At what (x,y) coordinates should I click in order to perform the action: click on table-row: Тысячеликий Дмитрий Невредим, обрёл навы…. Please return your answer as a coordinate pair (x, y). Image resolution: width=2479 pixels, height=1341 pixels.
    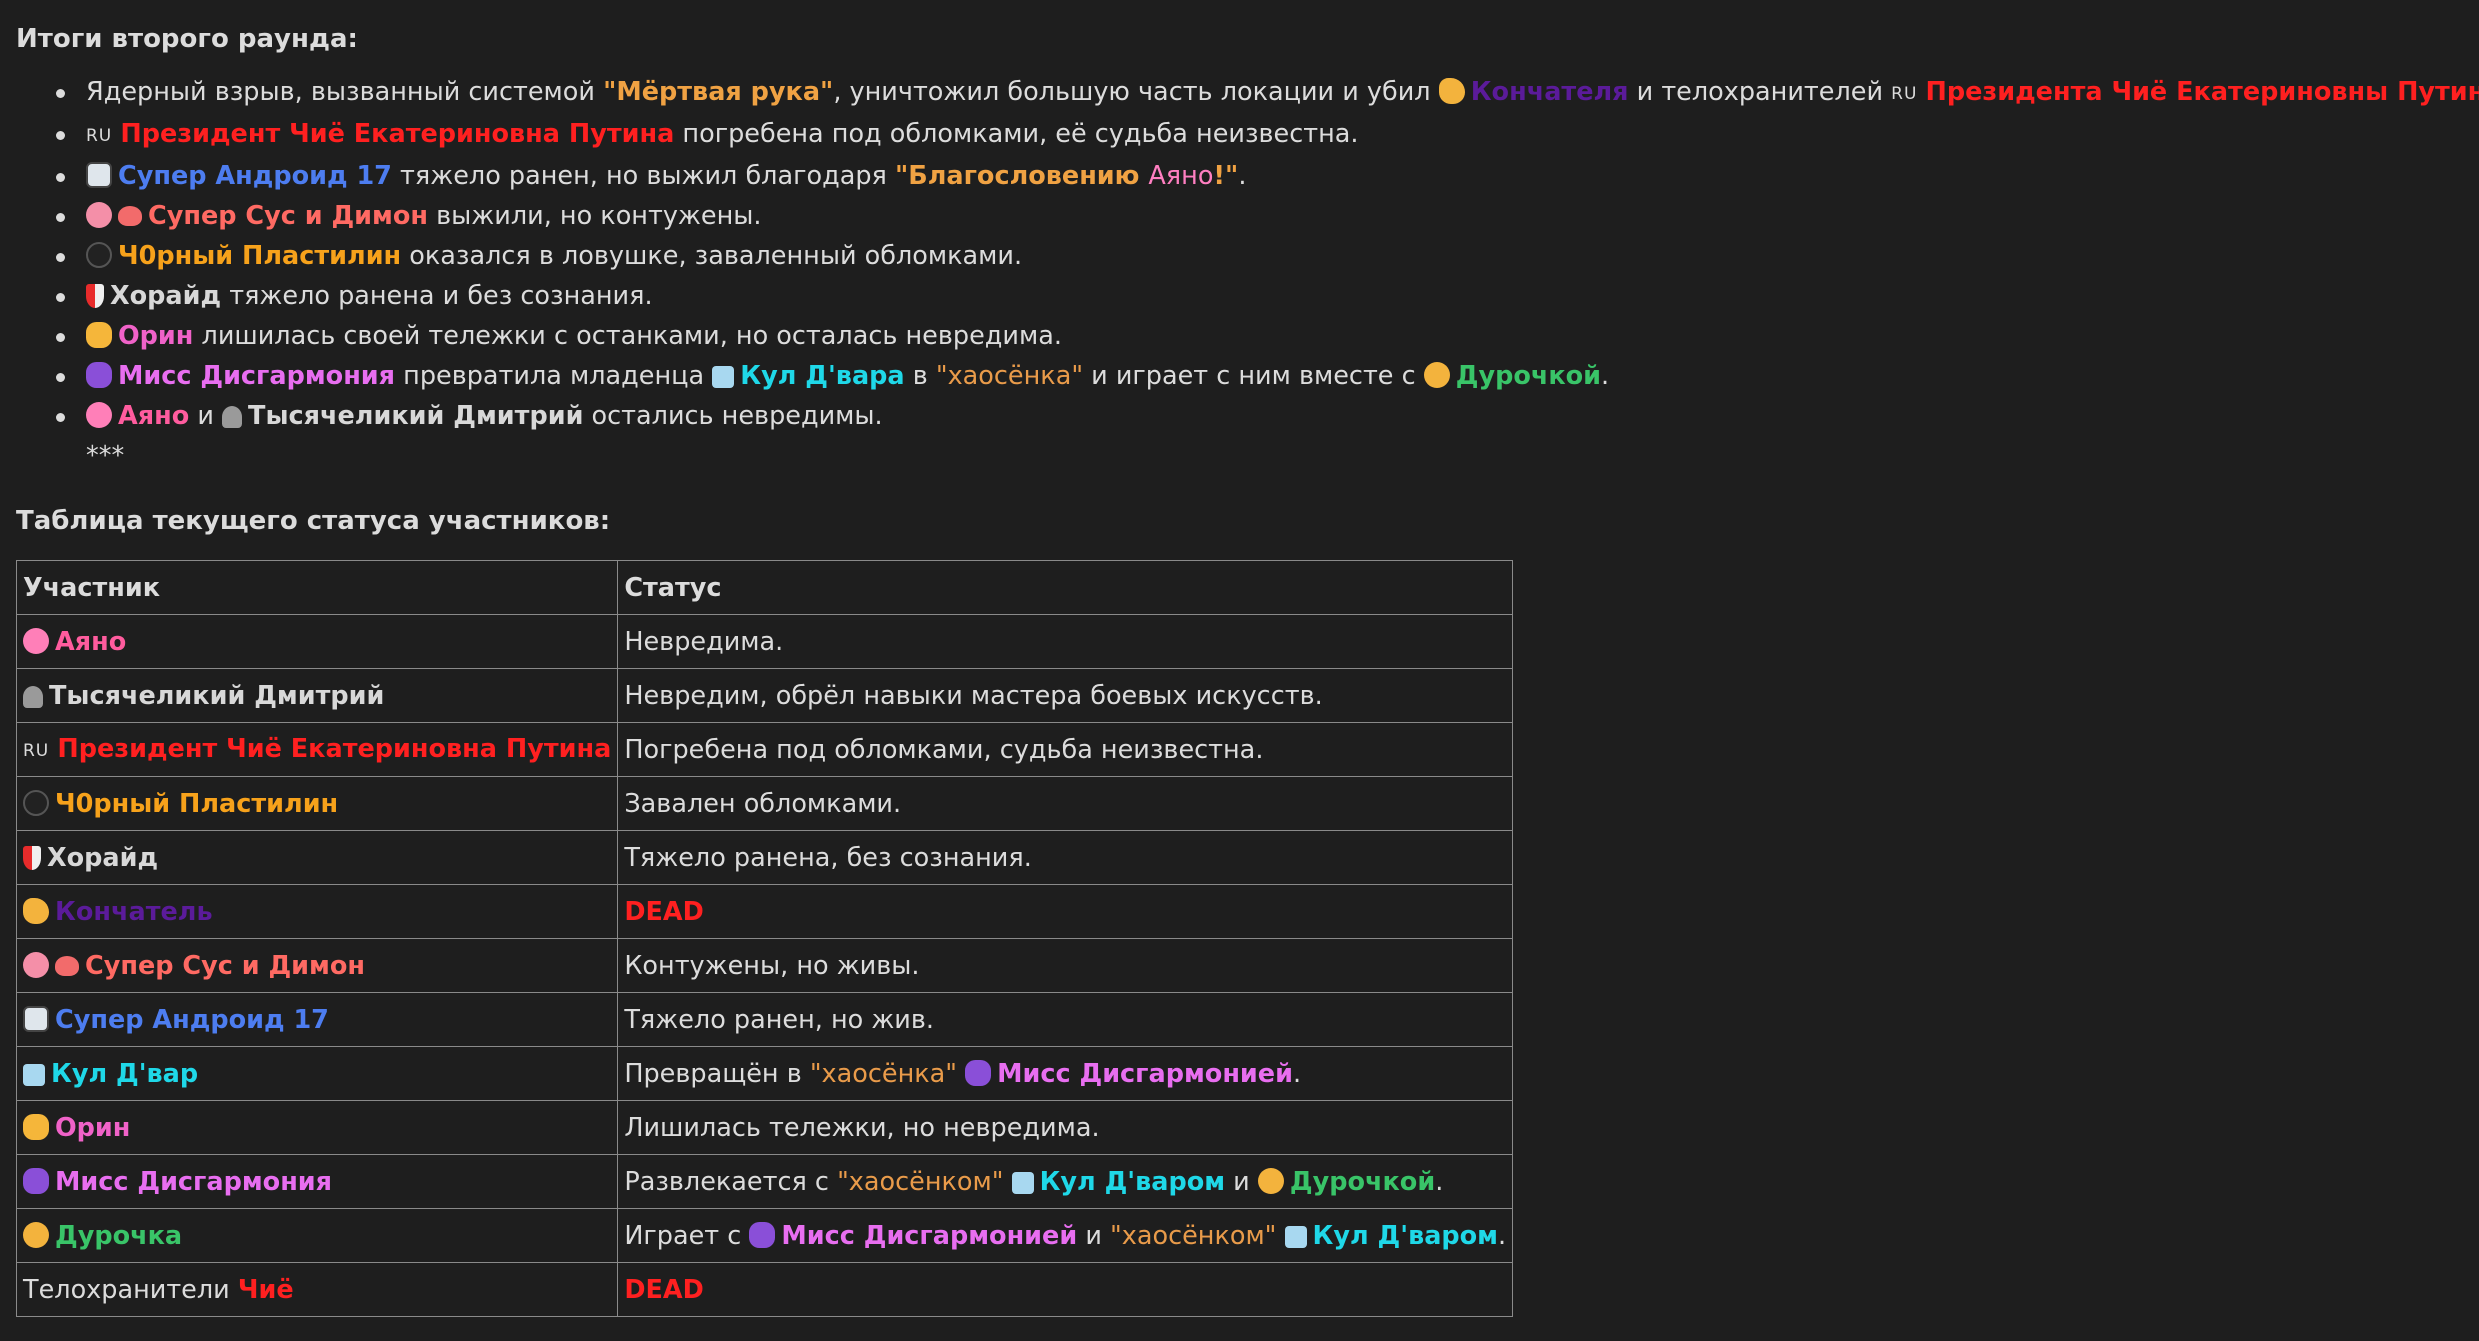
    Looking at the image, I should click on (764, 695).